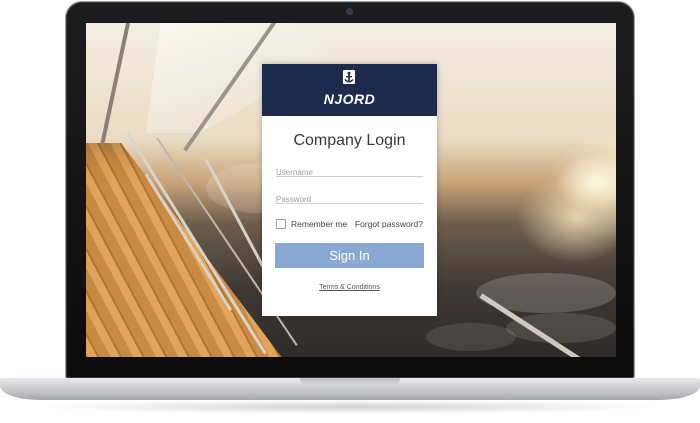 This screenshot has height=423, width=700. What do you see at coordinates (349, 140) in the screenshot?
I see `login-title: Company Login` at bounding box center [349, 140].